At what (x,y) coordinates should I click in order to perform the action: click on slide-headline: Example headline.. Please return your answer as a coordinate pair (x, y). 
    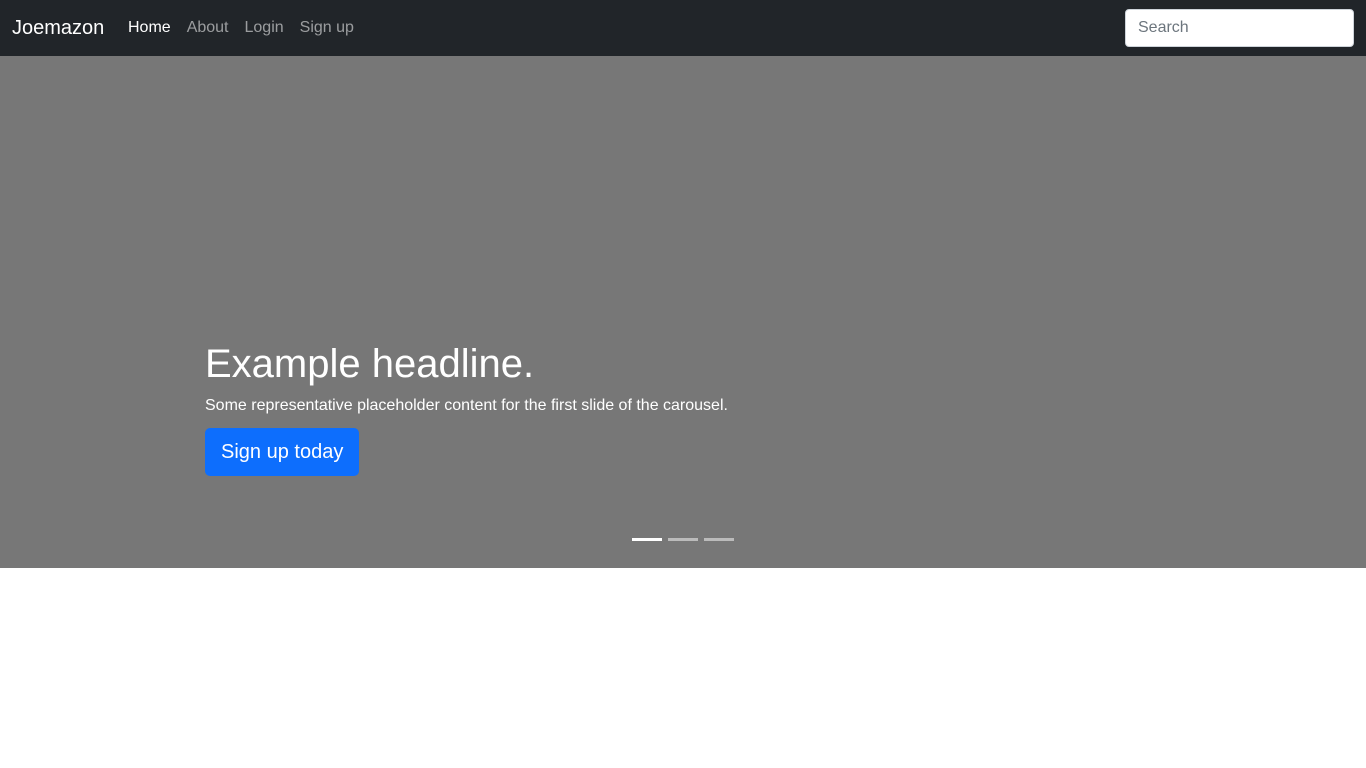
    Looking at the image, I should click on (370, 364).